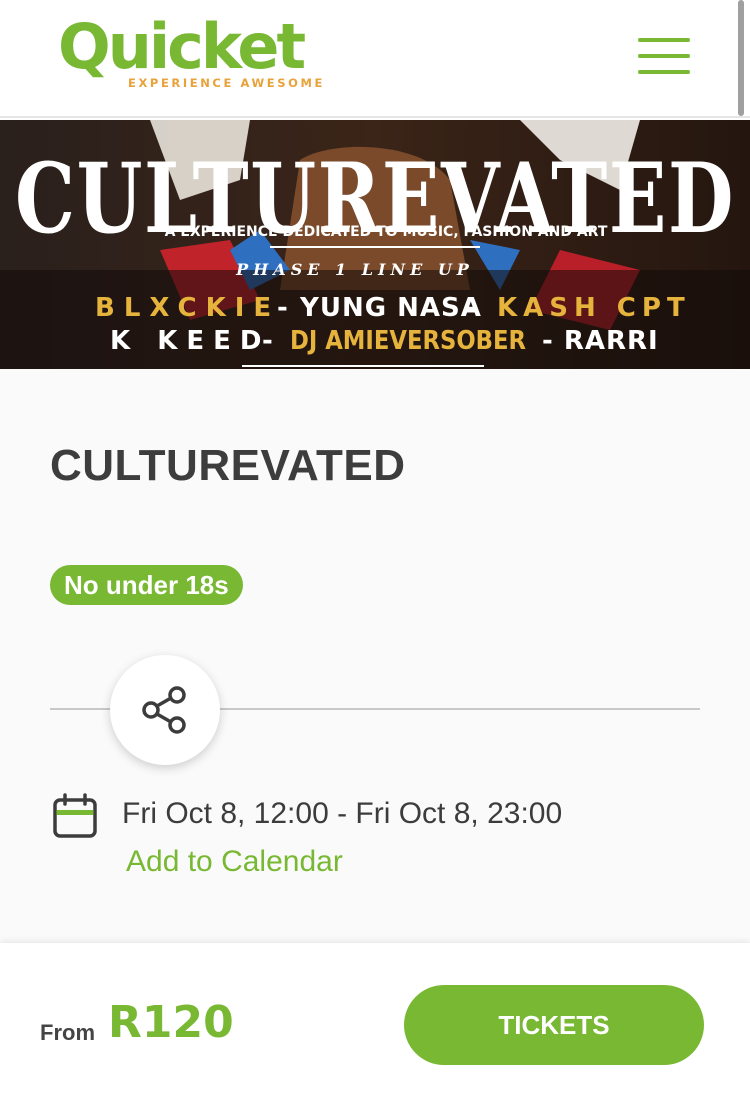 This screenshot has height=1103, width=750. What do you see at coordinates (408, 341) in the screenshot?
I see `lineup-artist-dj-amieversober: DJ AMIEVERSOBER` at bounding box center [408, 341].